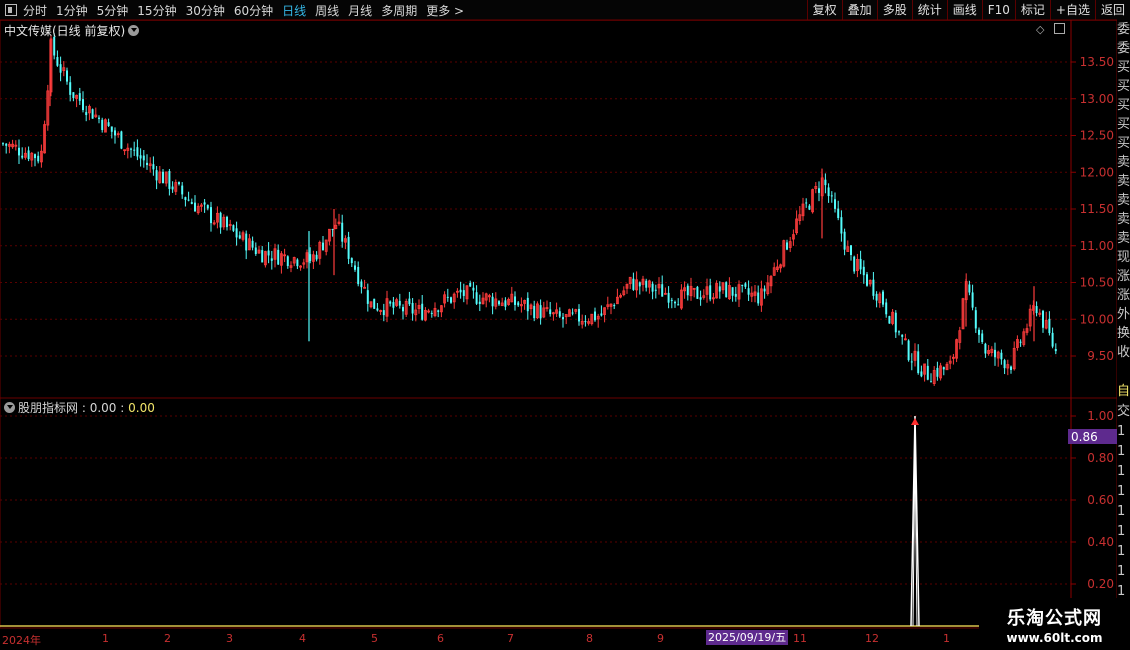 The image size is (1130, 650). I want to click on y-tick-label: 13.00, so click(1097, 99).